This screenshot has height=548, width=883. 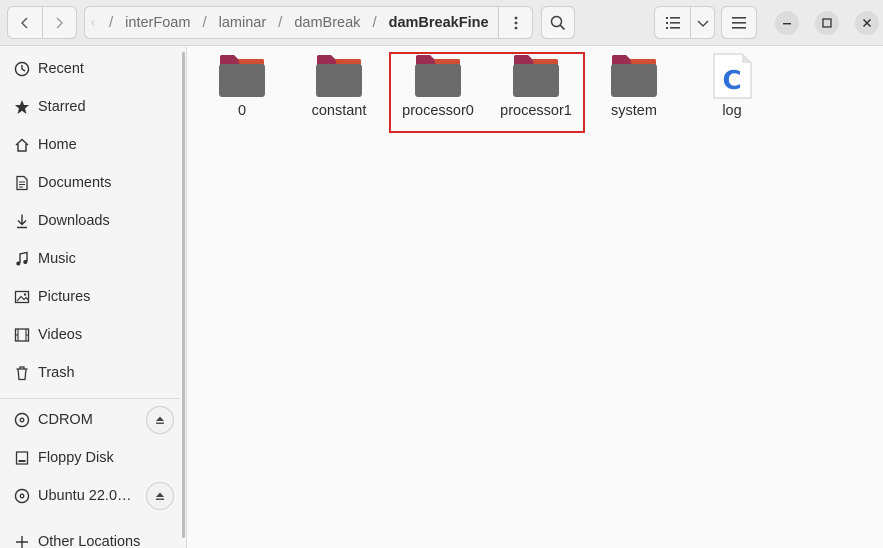 What do you see at coordinates (22, 458) in the screenshot?
I see `drive-icon` at bounding box center [22, 458].